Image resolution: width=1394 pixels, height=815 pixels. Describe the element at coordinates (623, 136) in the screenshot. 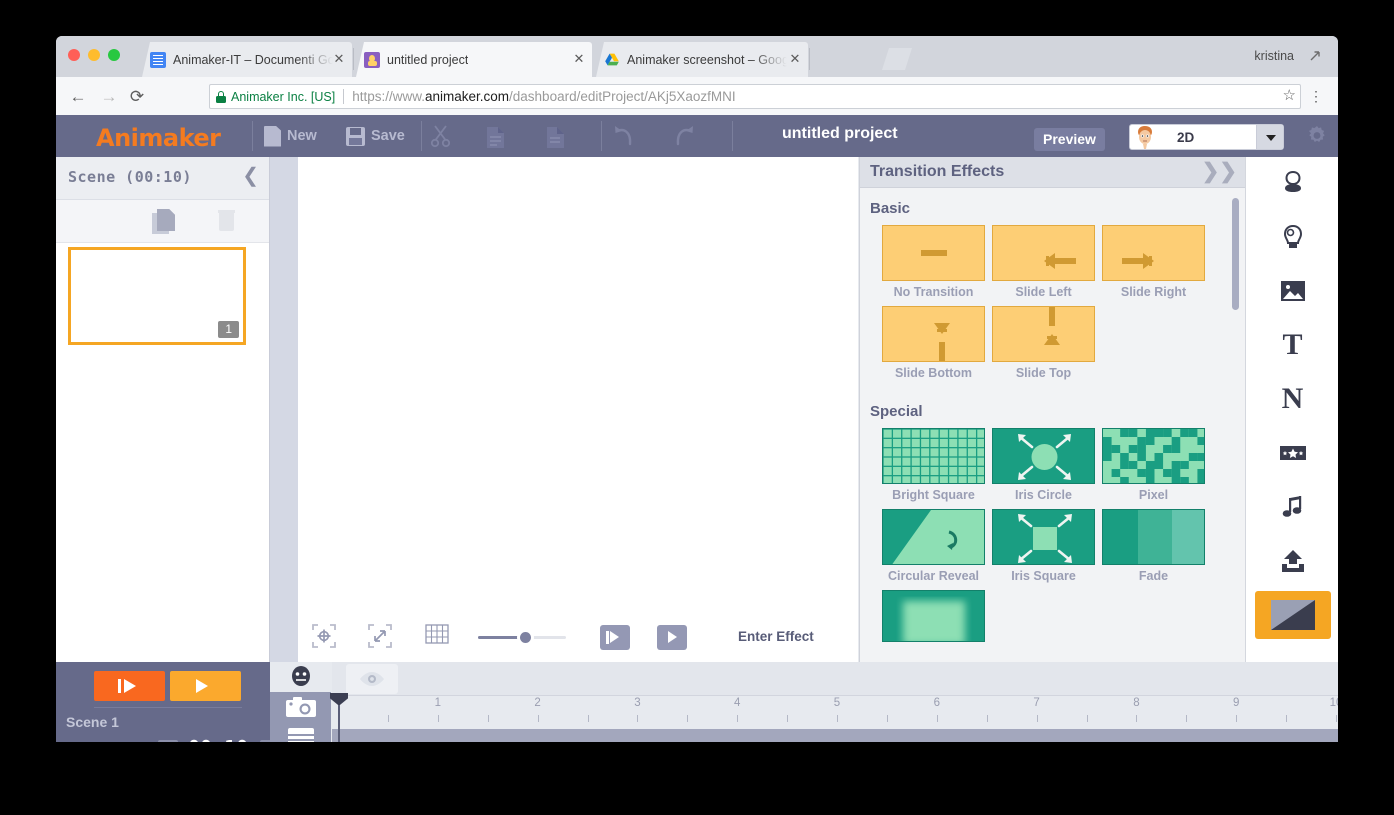

I see `undo-button` at that location.